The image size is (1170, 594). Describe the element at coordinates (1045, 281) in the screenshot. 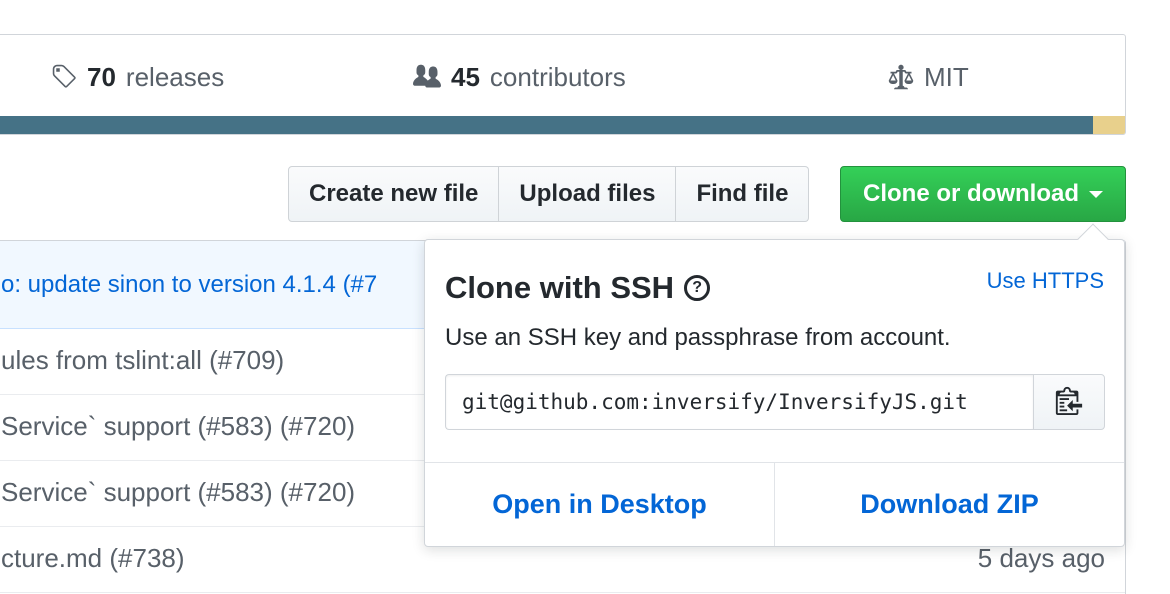

I see `use-https-link: Use HTTPS` at that location.